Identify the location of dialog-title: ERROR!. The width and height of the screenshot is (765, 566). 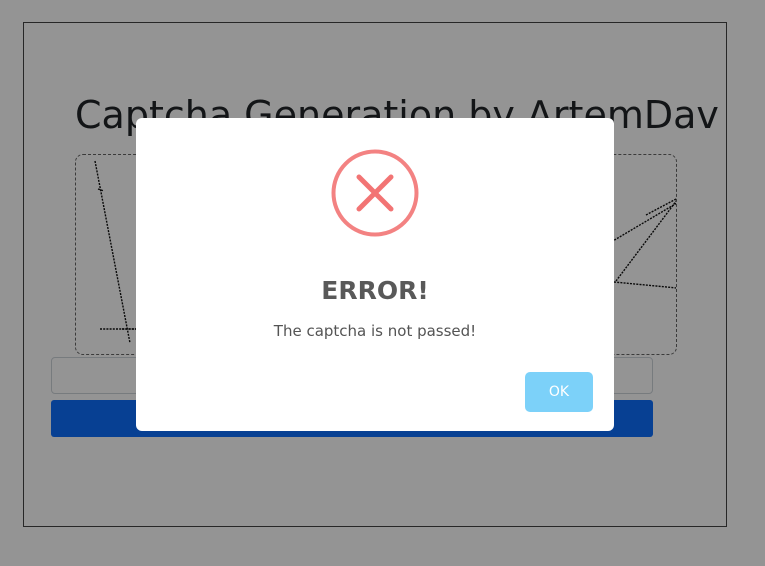
(375, 290).